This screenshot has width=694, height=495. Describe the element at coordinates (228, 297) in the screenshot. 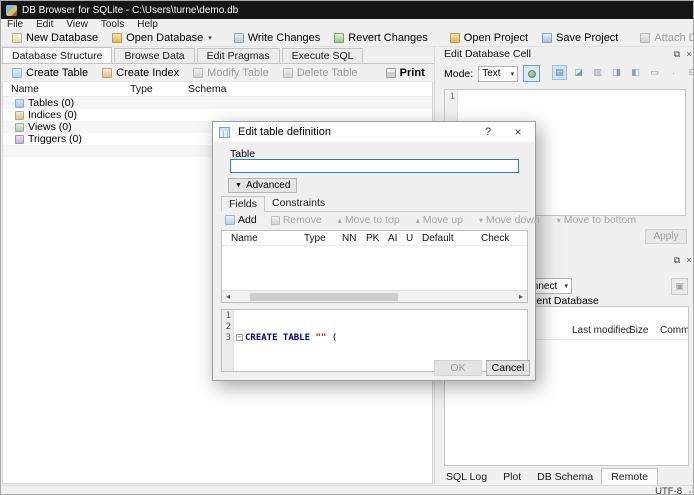

I see `scroll-left-icon: ◂` at that location.